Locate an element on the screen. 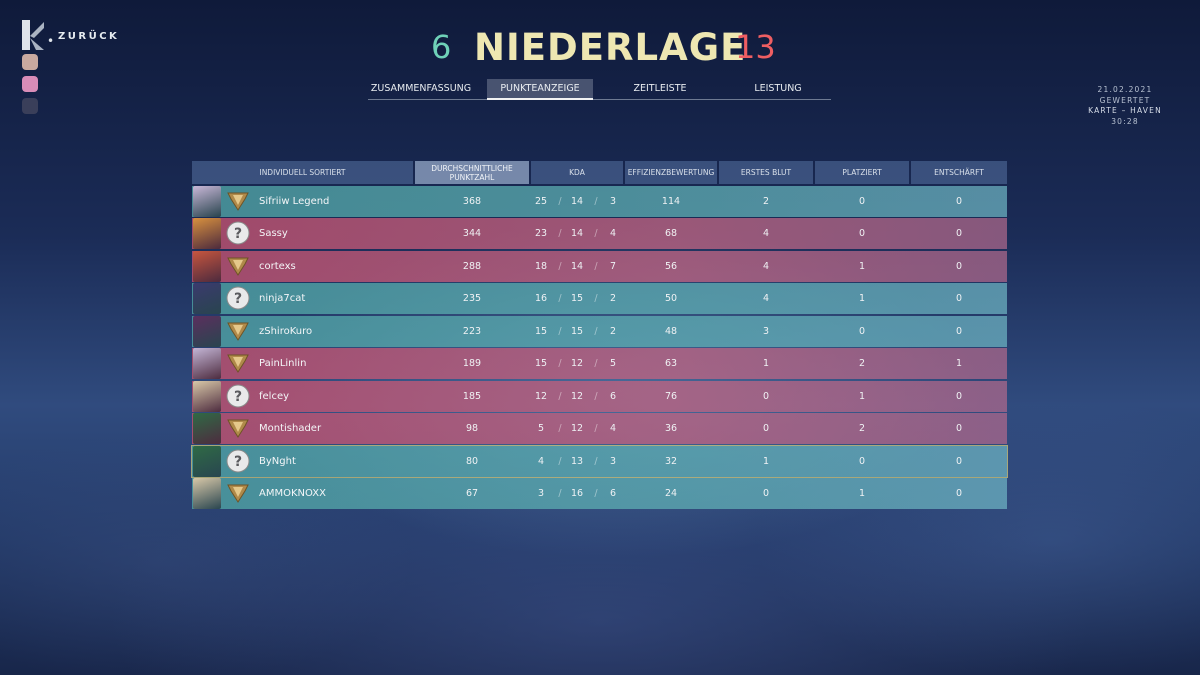 This screenshot has width=1200, height=675. header-sort-player: INDIVIDUELL SORTIERT is located at coordinates (302, 172).